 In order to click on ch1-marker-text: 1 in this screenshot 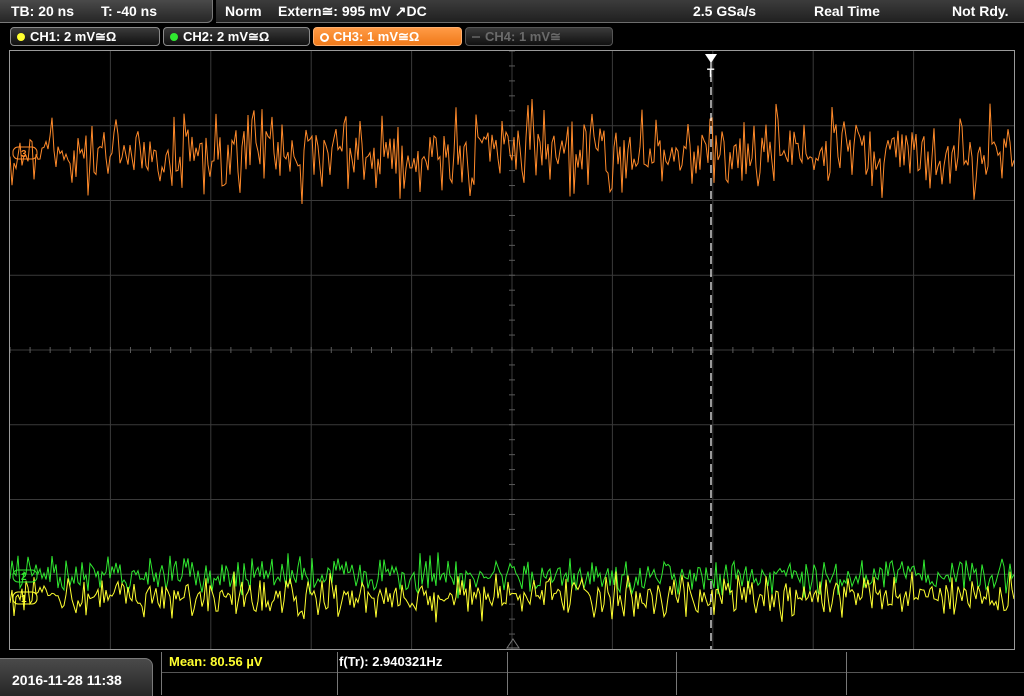, I will do `click(24, 599)`.